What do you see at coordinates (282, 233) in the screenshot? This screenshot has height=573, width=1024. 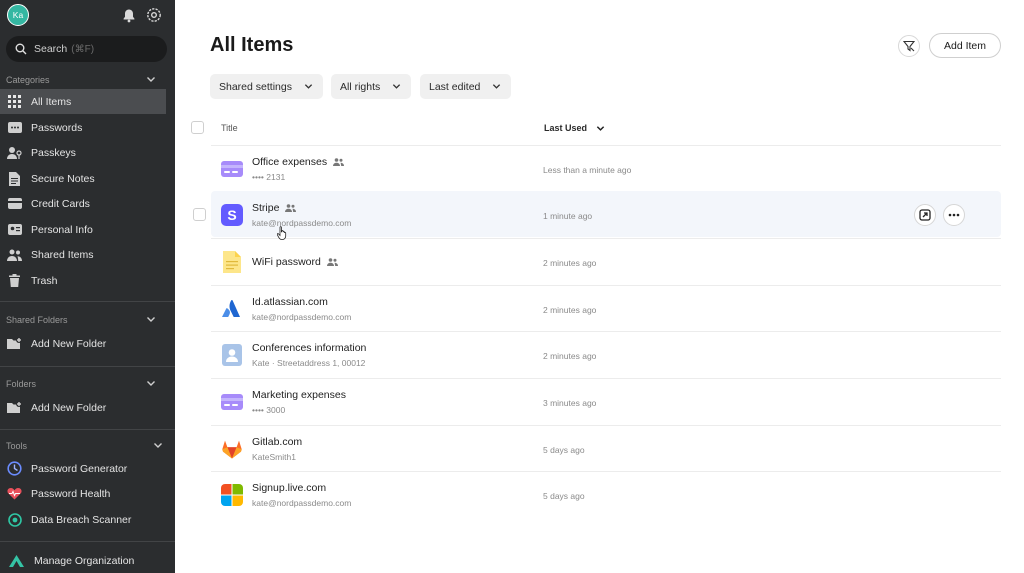 I see `hand-cursor-icon` at bounding box center [282, 233].